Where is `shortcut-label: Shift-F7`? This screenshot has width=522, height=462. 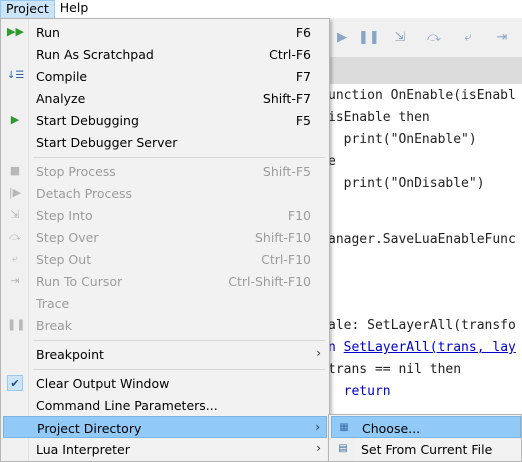
shortcut-label: Shift-F7 is located at coordinates (286, 98).